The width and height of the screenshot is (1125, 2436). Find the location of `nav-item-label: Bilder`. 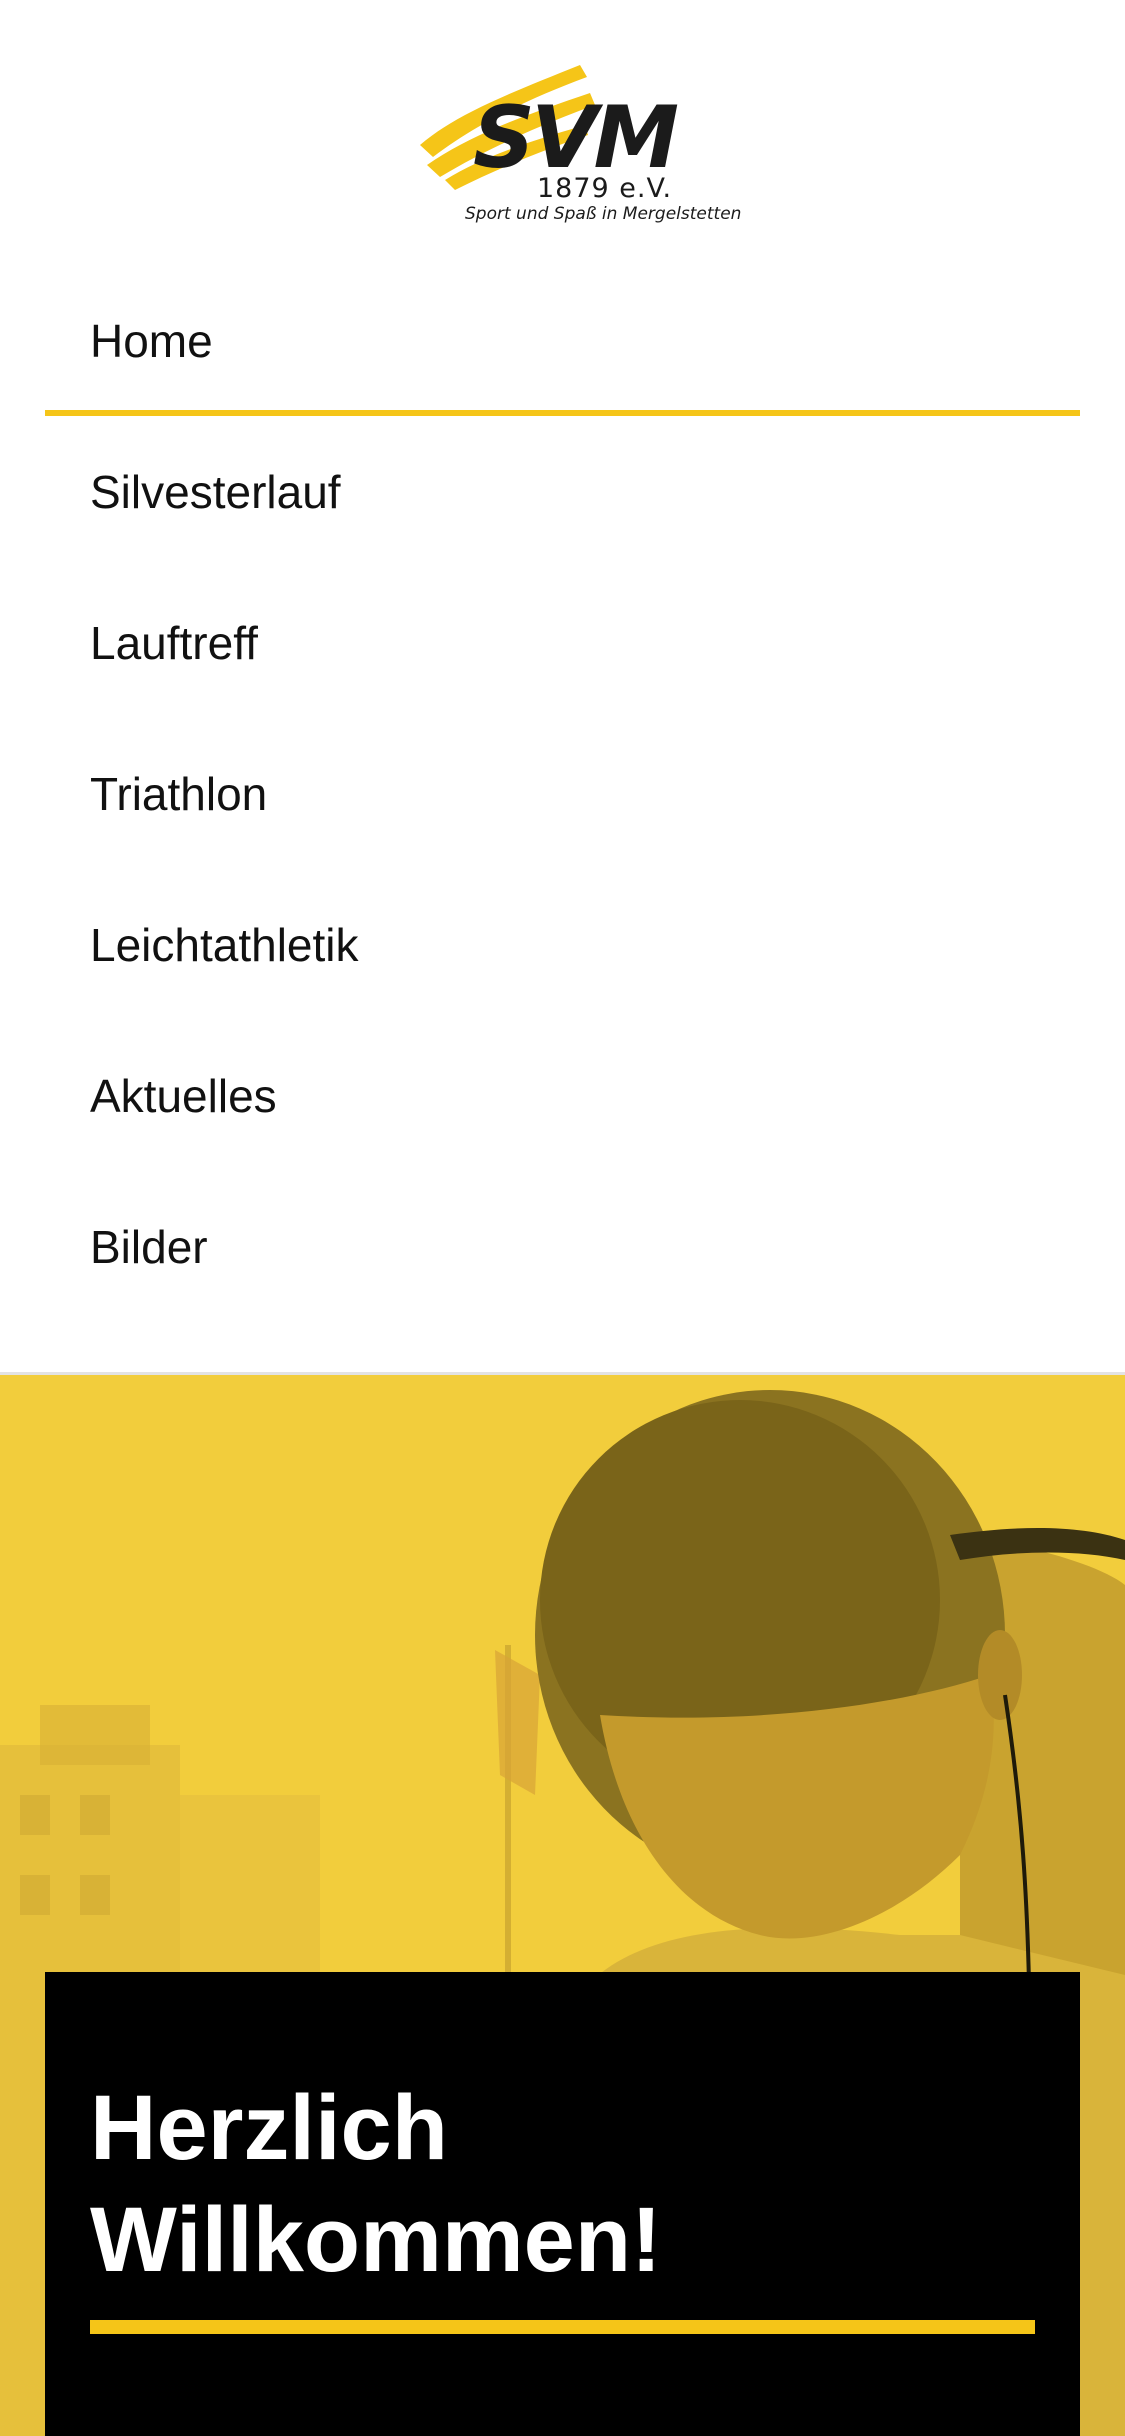

nav-item-label: Bilder is located at coordinates (149, 1246).